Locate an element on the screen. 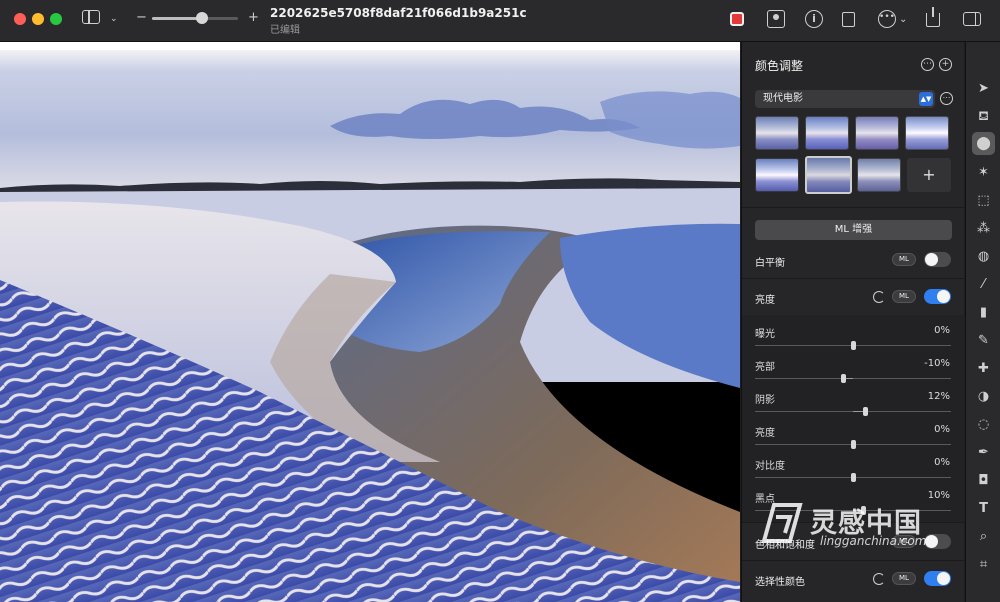 The width and height of the screenshot is (1000, 602). selective-color-ml-button: ML is located at coordinates (904, 578).